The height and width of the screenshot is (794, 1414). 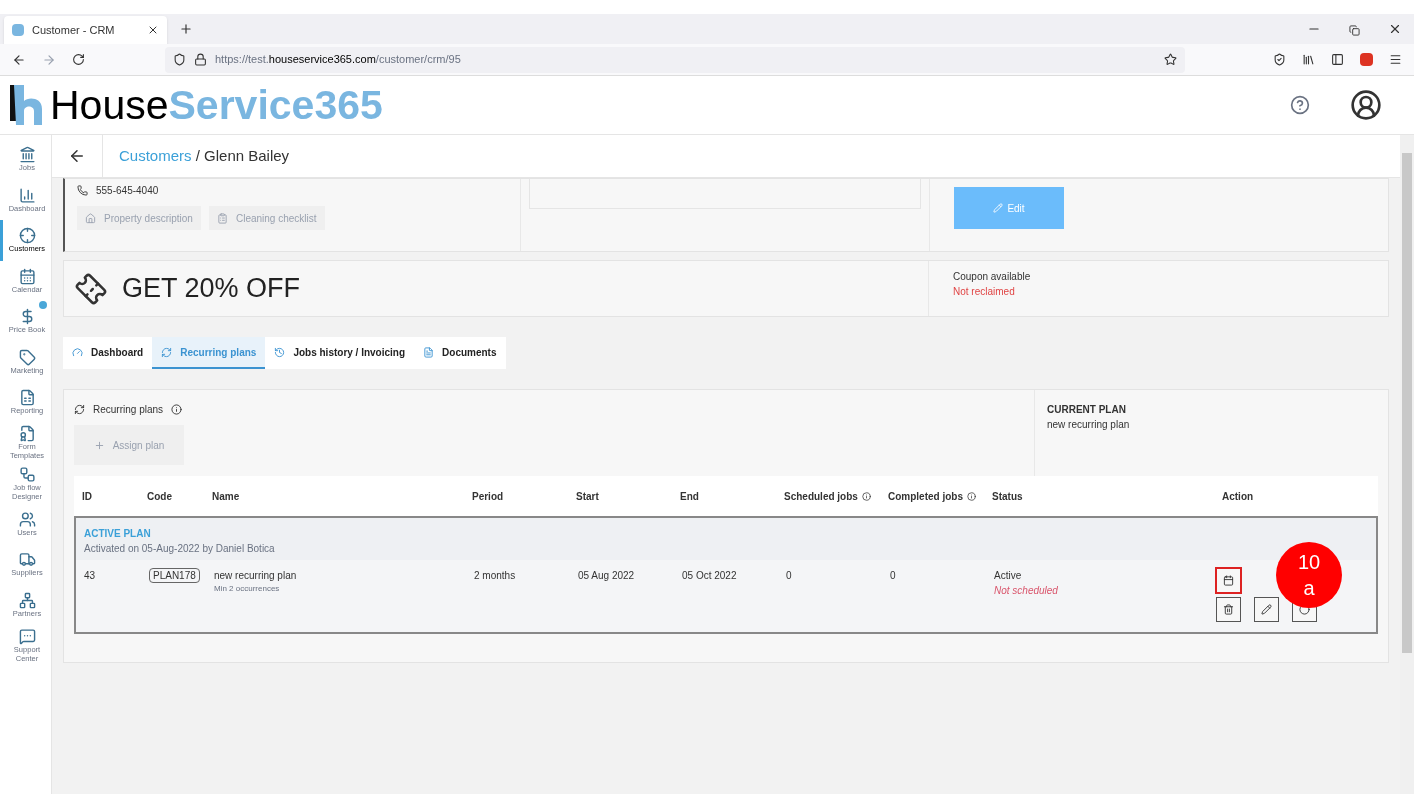 What do you see at coordinates (1026, 591) in the screenshot?
I see `status-note: Not scheduled` at bounding box center [1026, 591].